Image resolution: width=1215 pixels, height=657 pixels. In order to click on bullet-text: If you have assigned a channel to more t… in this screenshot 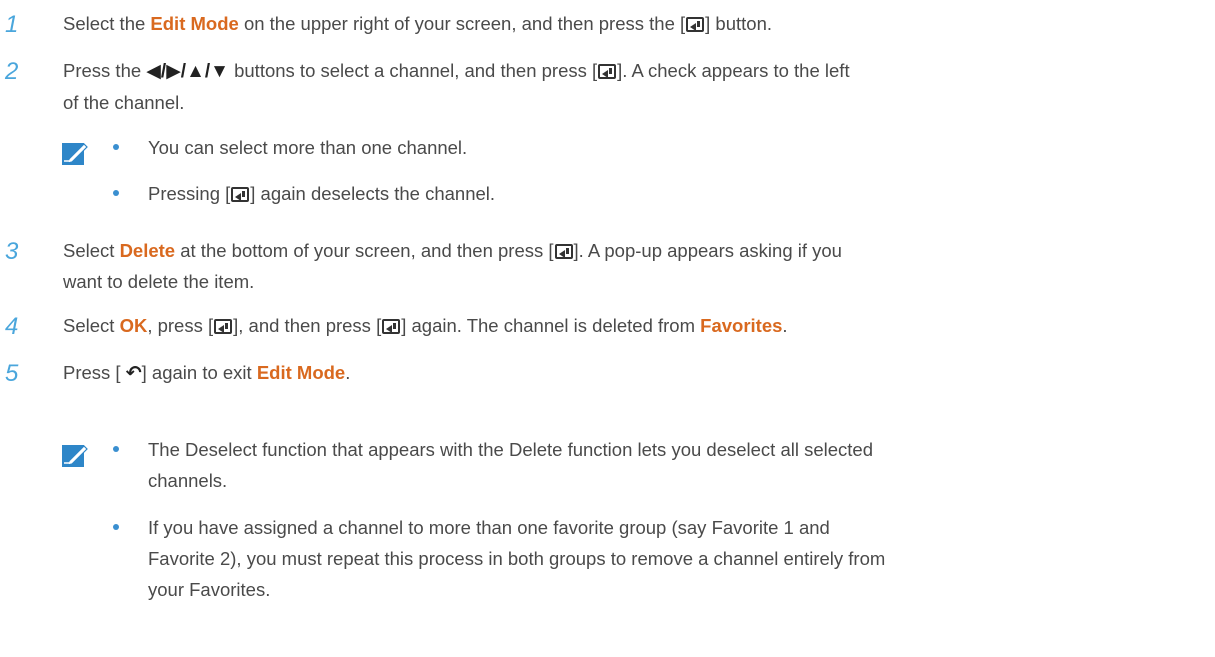, I will do `click(675, 558)`.